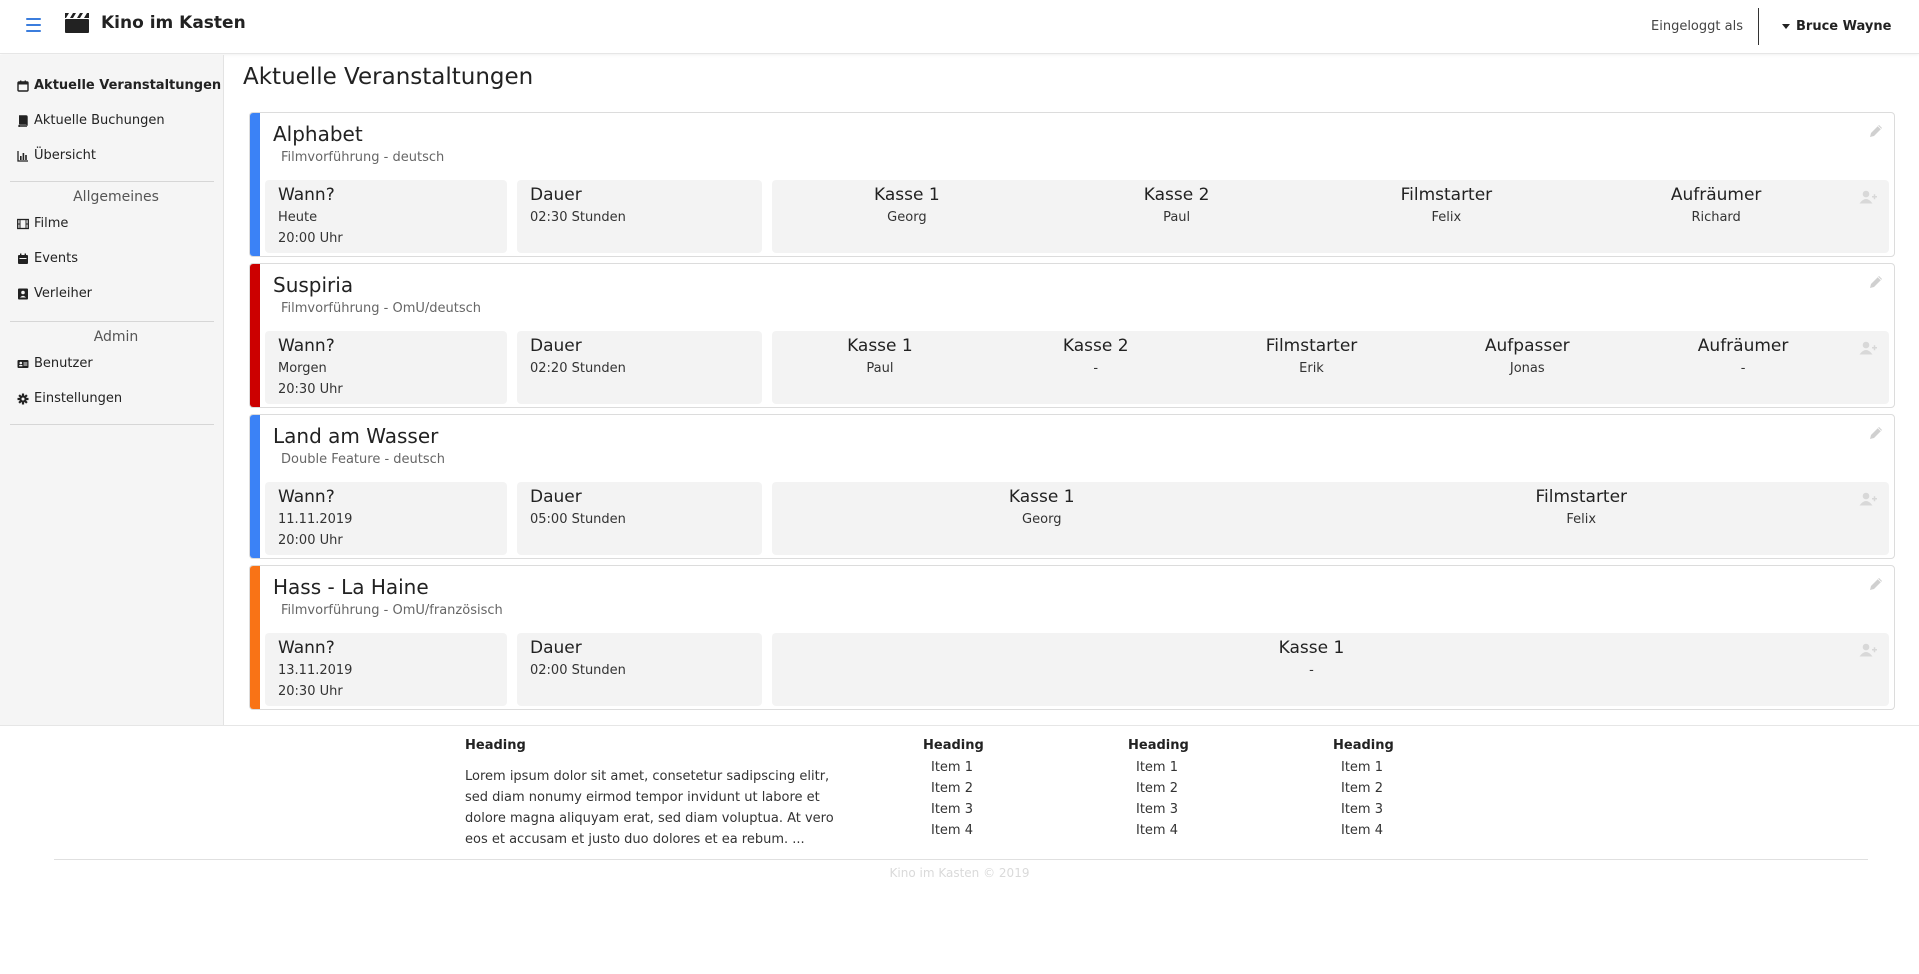 This screenshot has width=1919, height=974. I want to click on when-box: Wann? 11.11.2019 20:00 Uhr, so click(386, 518).